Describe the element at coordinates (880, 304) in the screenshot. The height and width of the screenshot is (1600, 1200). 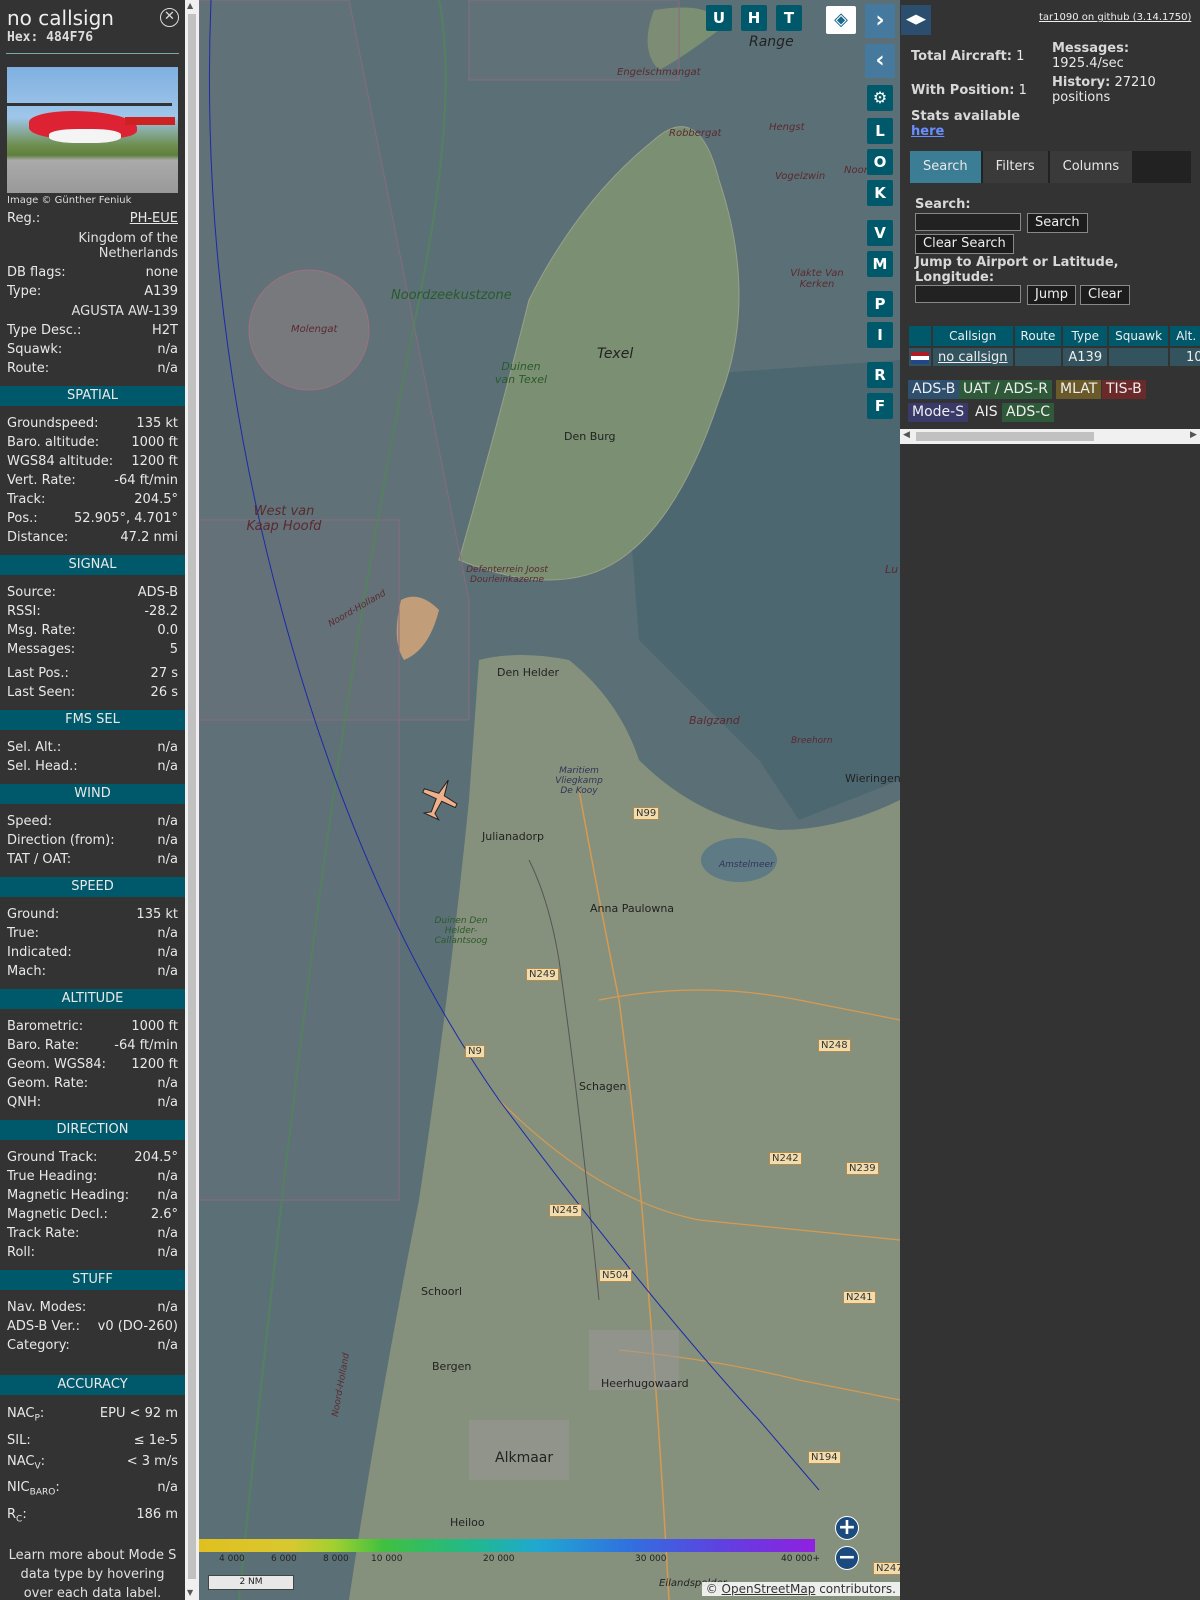
I see `toggle-p-button: P` at that location.